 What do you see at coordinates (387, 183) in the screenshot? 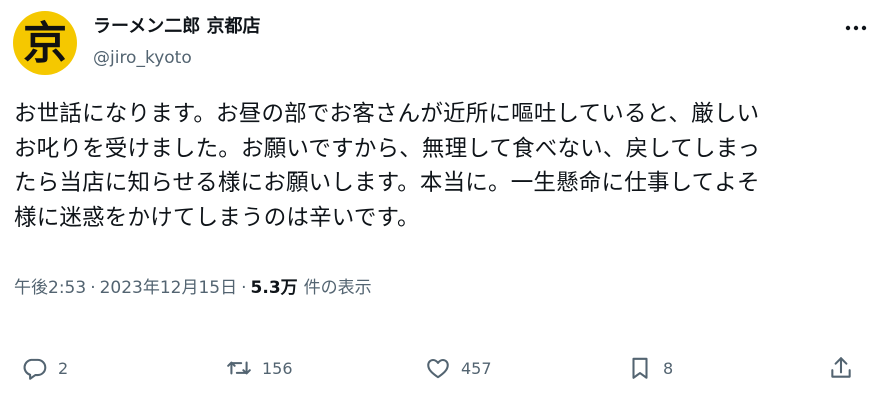
I see `tweet-text-line: たら当店に知らせる様にお願いします。本当に。一生懸命に仕事してよそ` at bounding box center [387, 183].